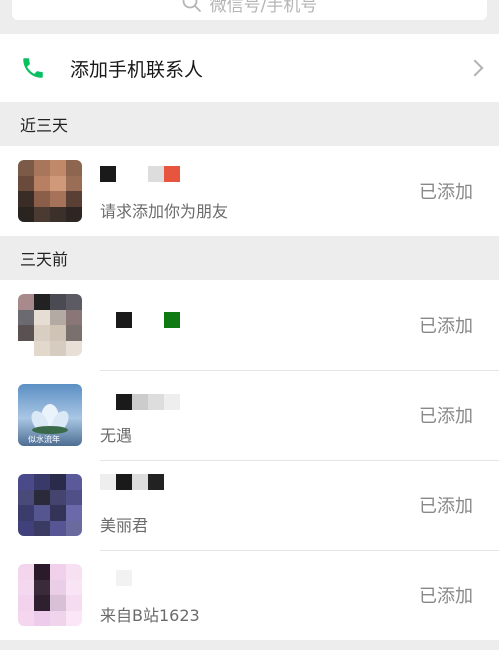 The height and width of the screenshot is (650, 499). What do you see at coordinates (44, 439) in the screenshot?
I see `avatar-caption: 似水流年` at bounding box center [44, 439].